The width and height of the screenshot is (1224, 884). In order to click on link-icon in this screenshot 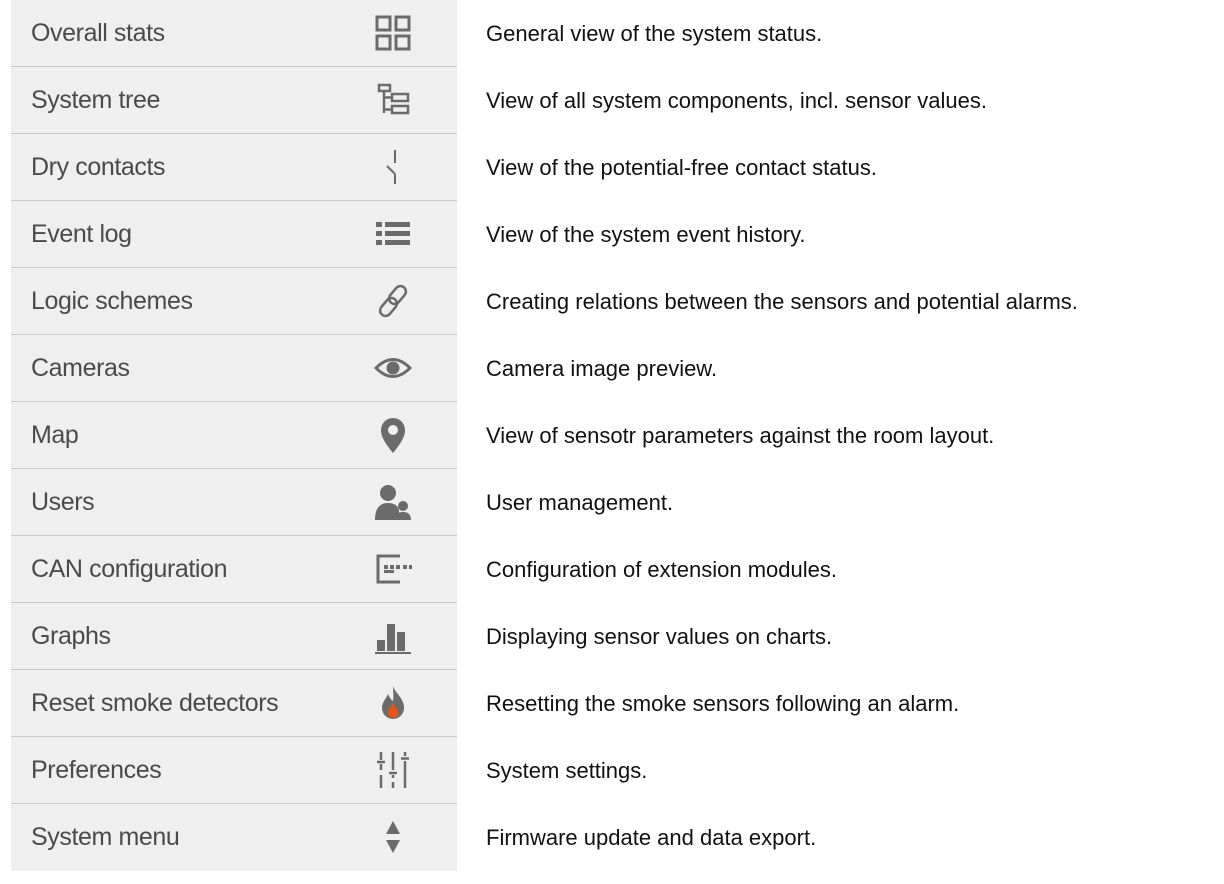, I will do `click(393, 301)`.